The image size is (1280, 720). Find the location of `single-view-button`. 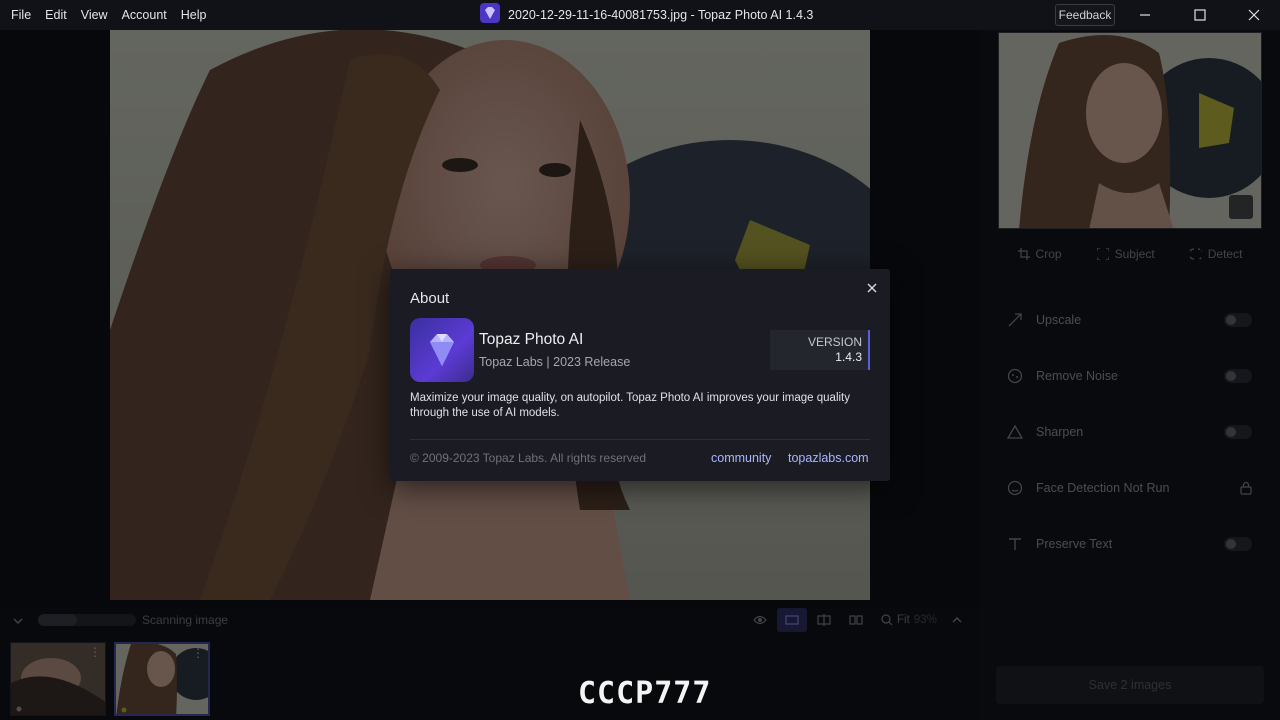

single-view-button is located at coordinates (792, 620).